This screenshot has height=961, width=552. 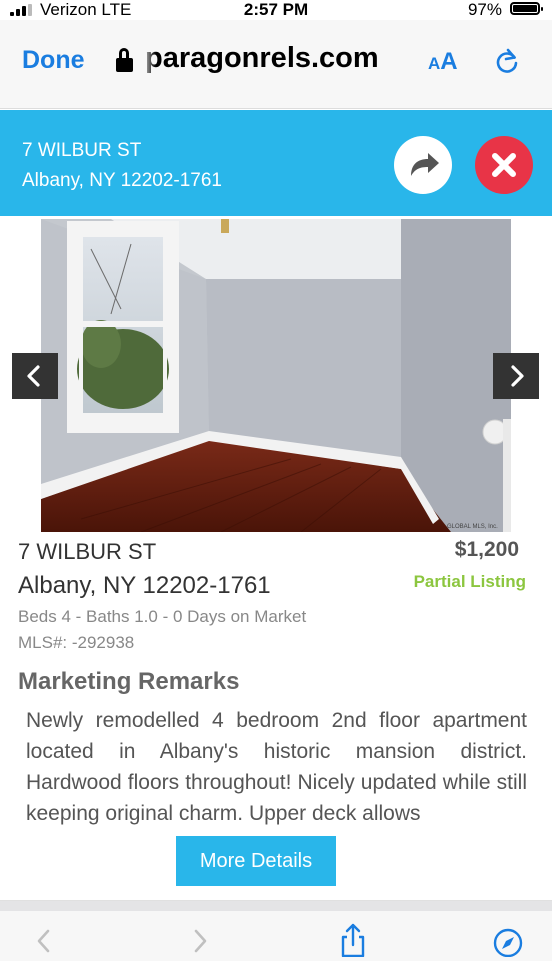 What do you see at coordinates (82, 150) in the screenshot?
I see `header-street: 7 WILBUR ST` at bounding box center [82, 150].